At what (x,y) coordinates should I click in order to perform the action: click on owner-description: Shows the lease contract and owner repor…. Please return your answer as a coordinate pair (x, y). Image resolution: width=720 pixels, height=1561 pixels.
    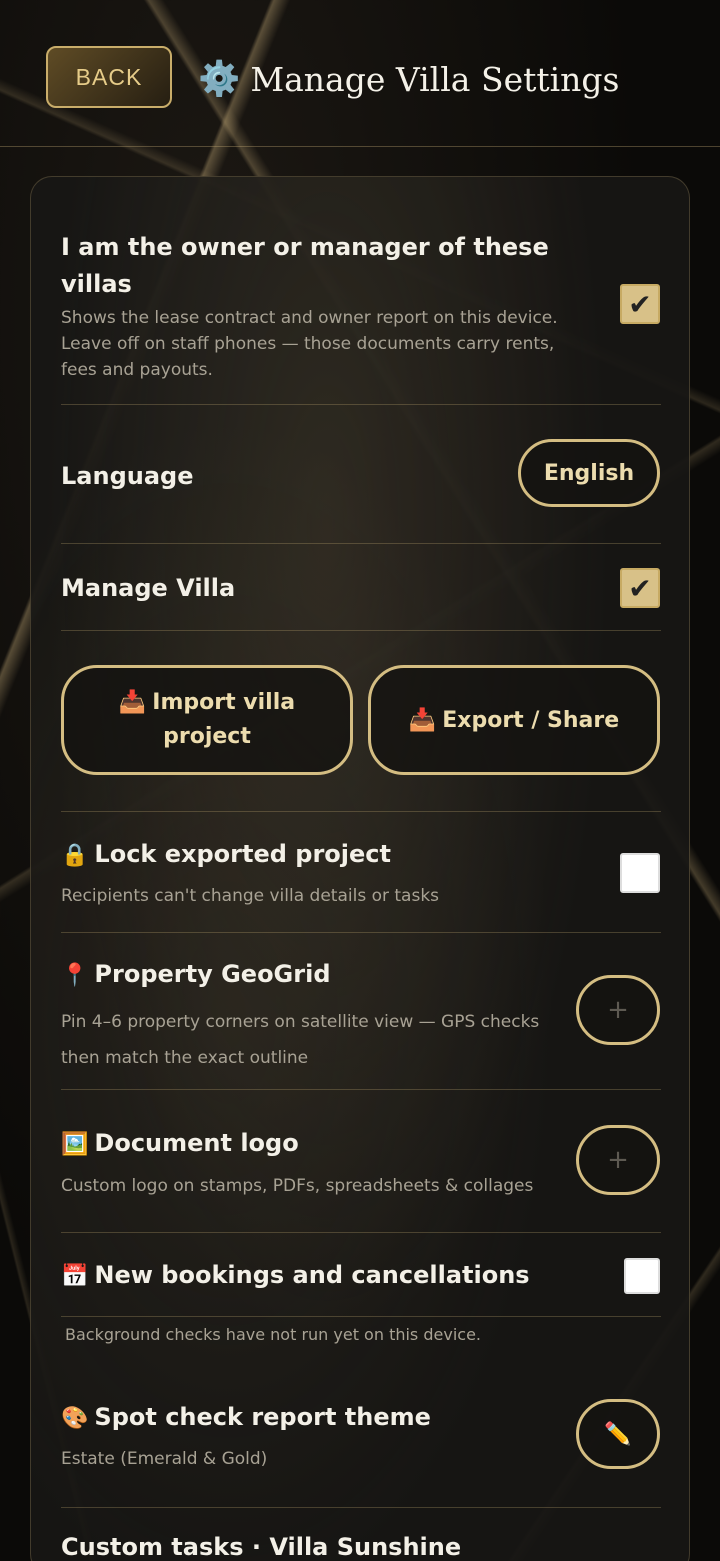
    Looking at the image, I should click on (331, 344).